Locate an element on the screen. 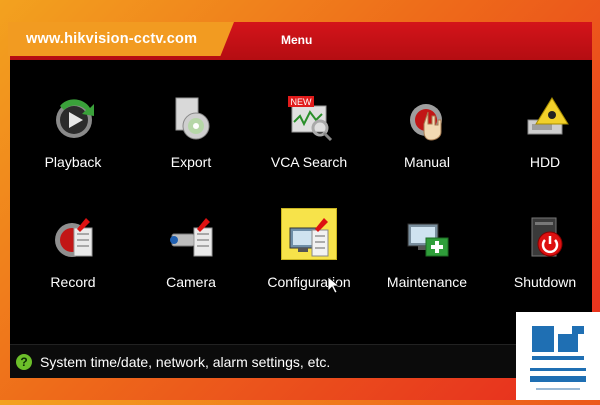  brand-logo-icon is located at coordinates (558, 358).